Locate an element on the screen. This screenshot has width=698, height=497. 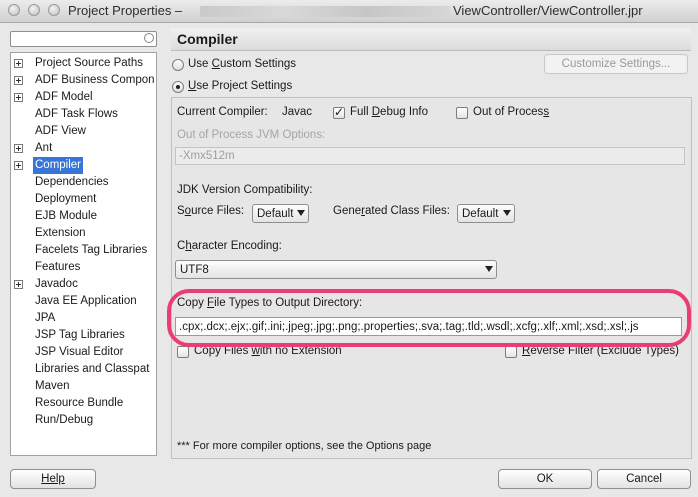
tree-item-libraries-and-classpath: Libraries and Classpat is located at coordinates (83, 369).